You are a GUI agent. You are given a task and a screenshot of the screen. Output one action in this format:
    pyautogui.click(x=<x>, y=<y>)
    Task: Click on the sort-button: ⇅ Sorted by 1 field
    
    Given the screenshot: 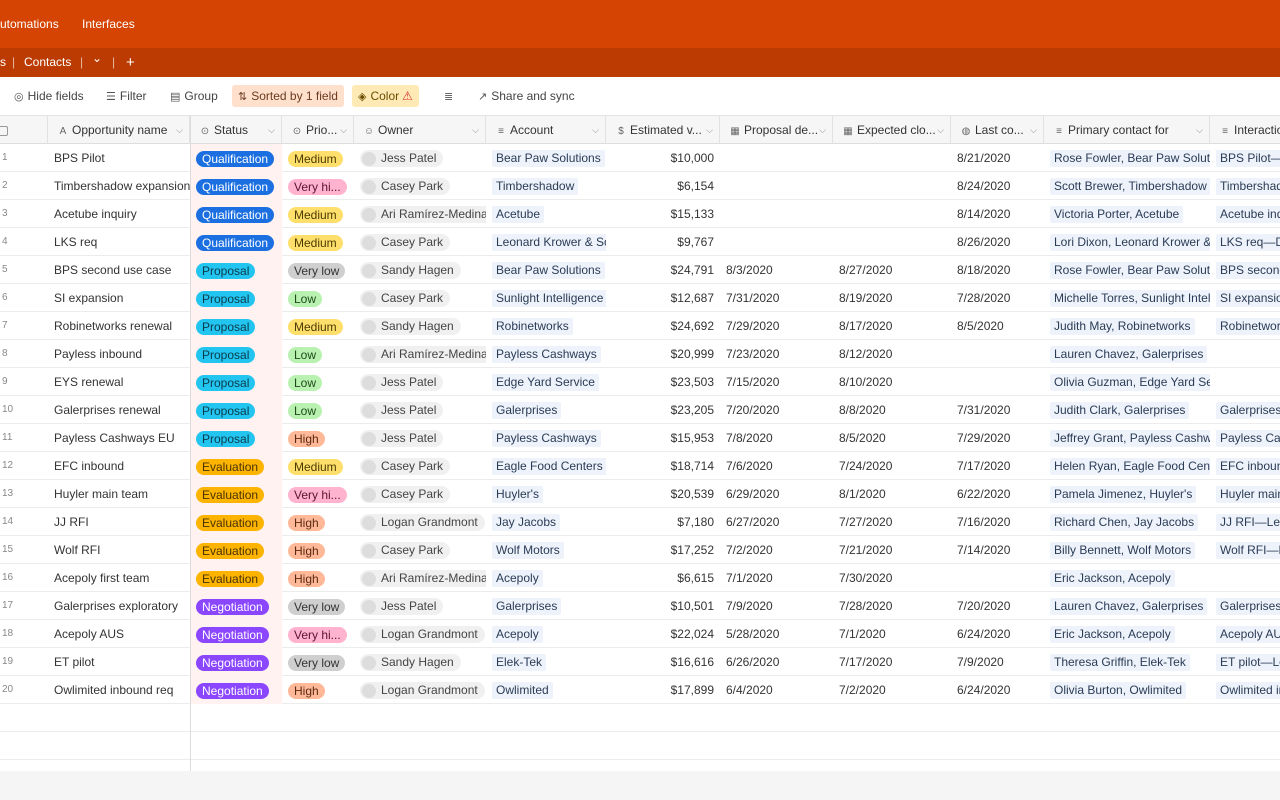 What is the action you would take?
    pyautogui.click(x=288, y=96)
    